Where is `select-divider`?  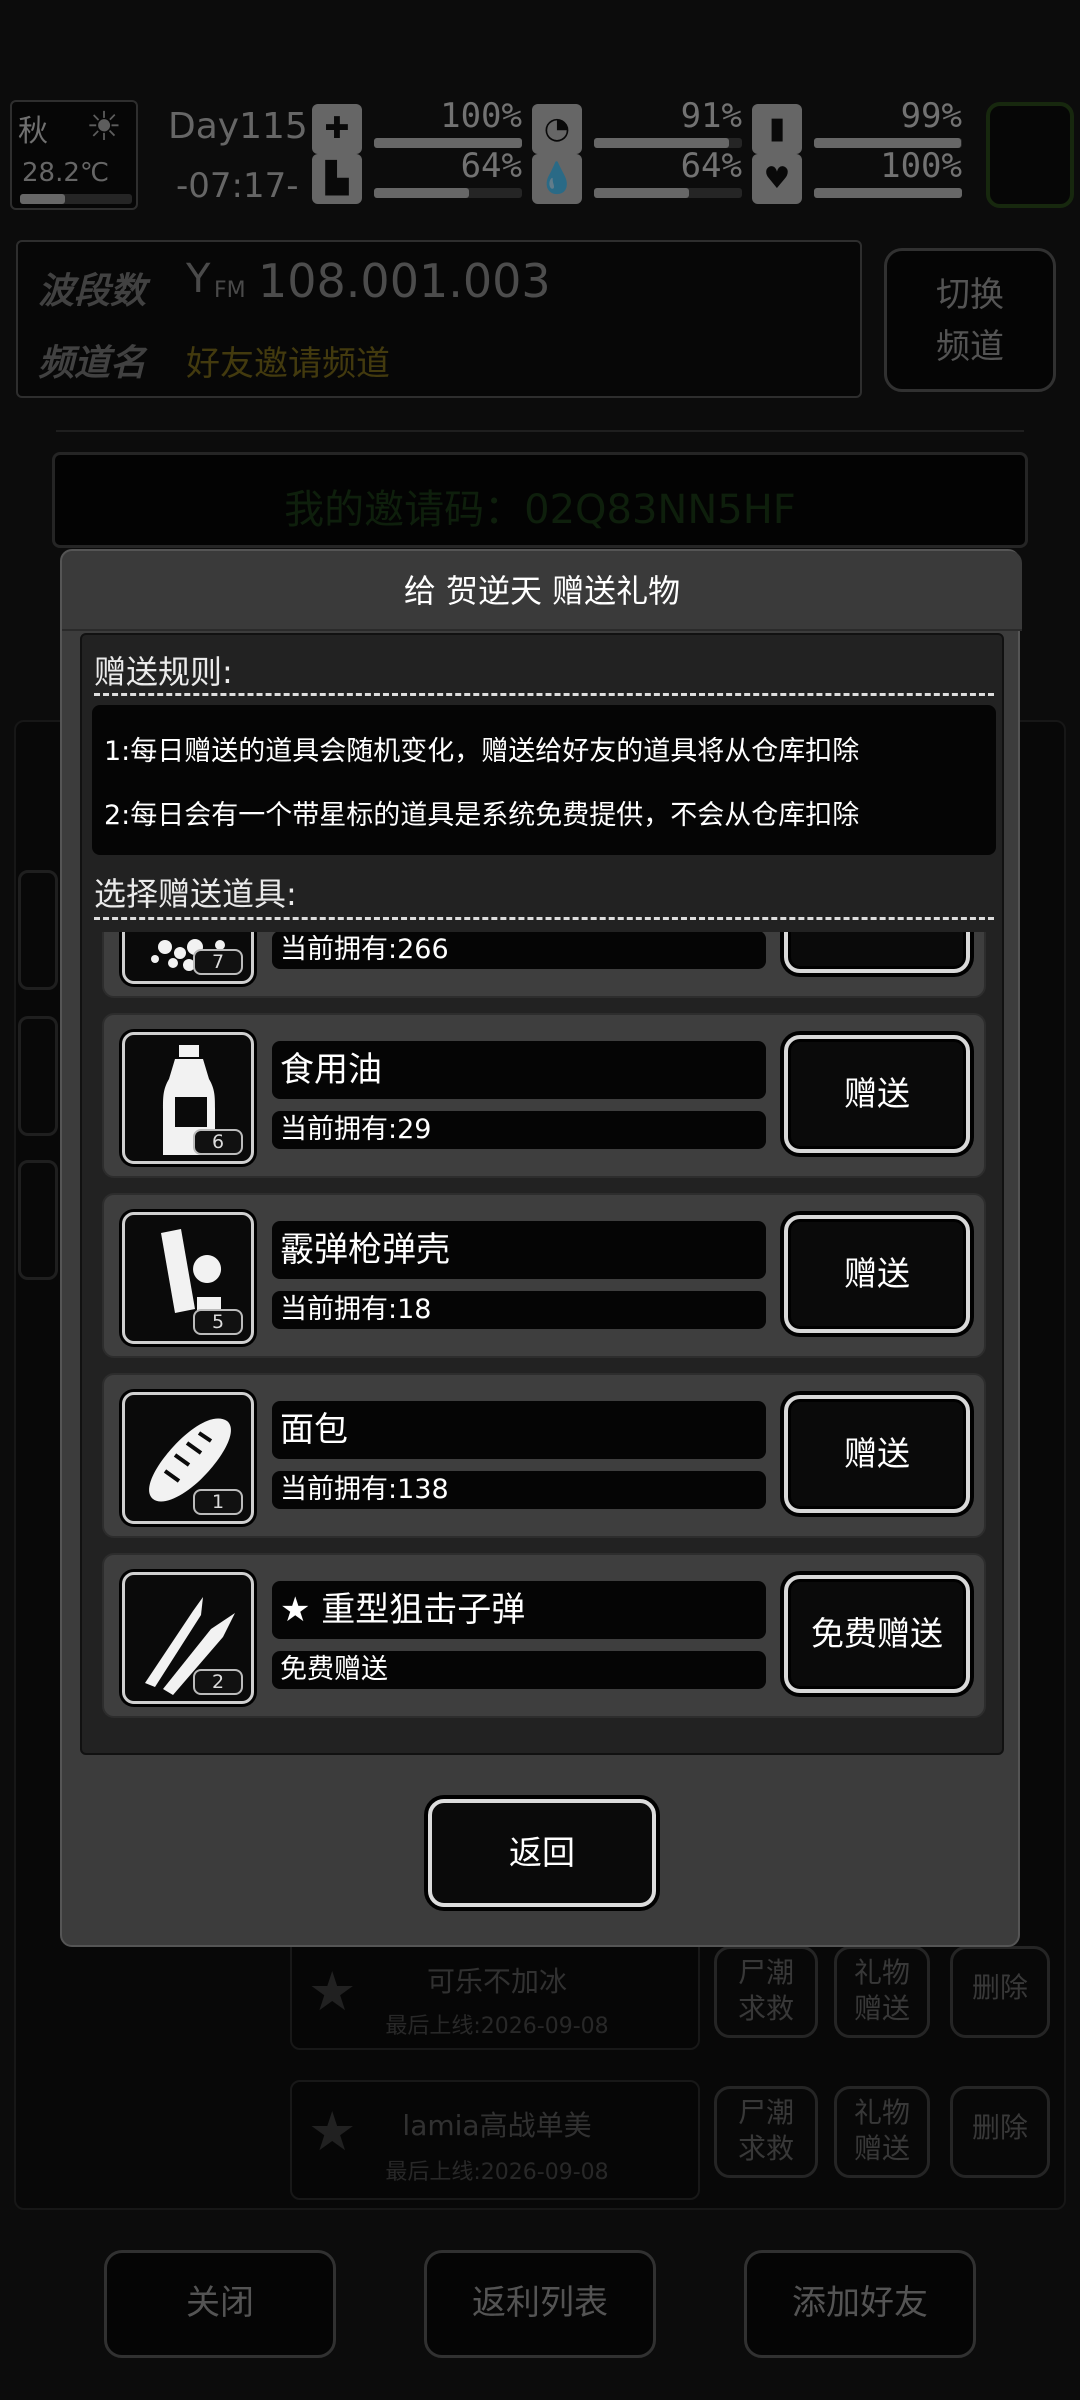 select-divider is located at coordinates (544, 918).